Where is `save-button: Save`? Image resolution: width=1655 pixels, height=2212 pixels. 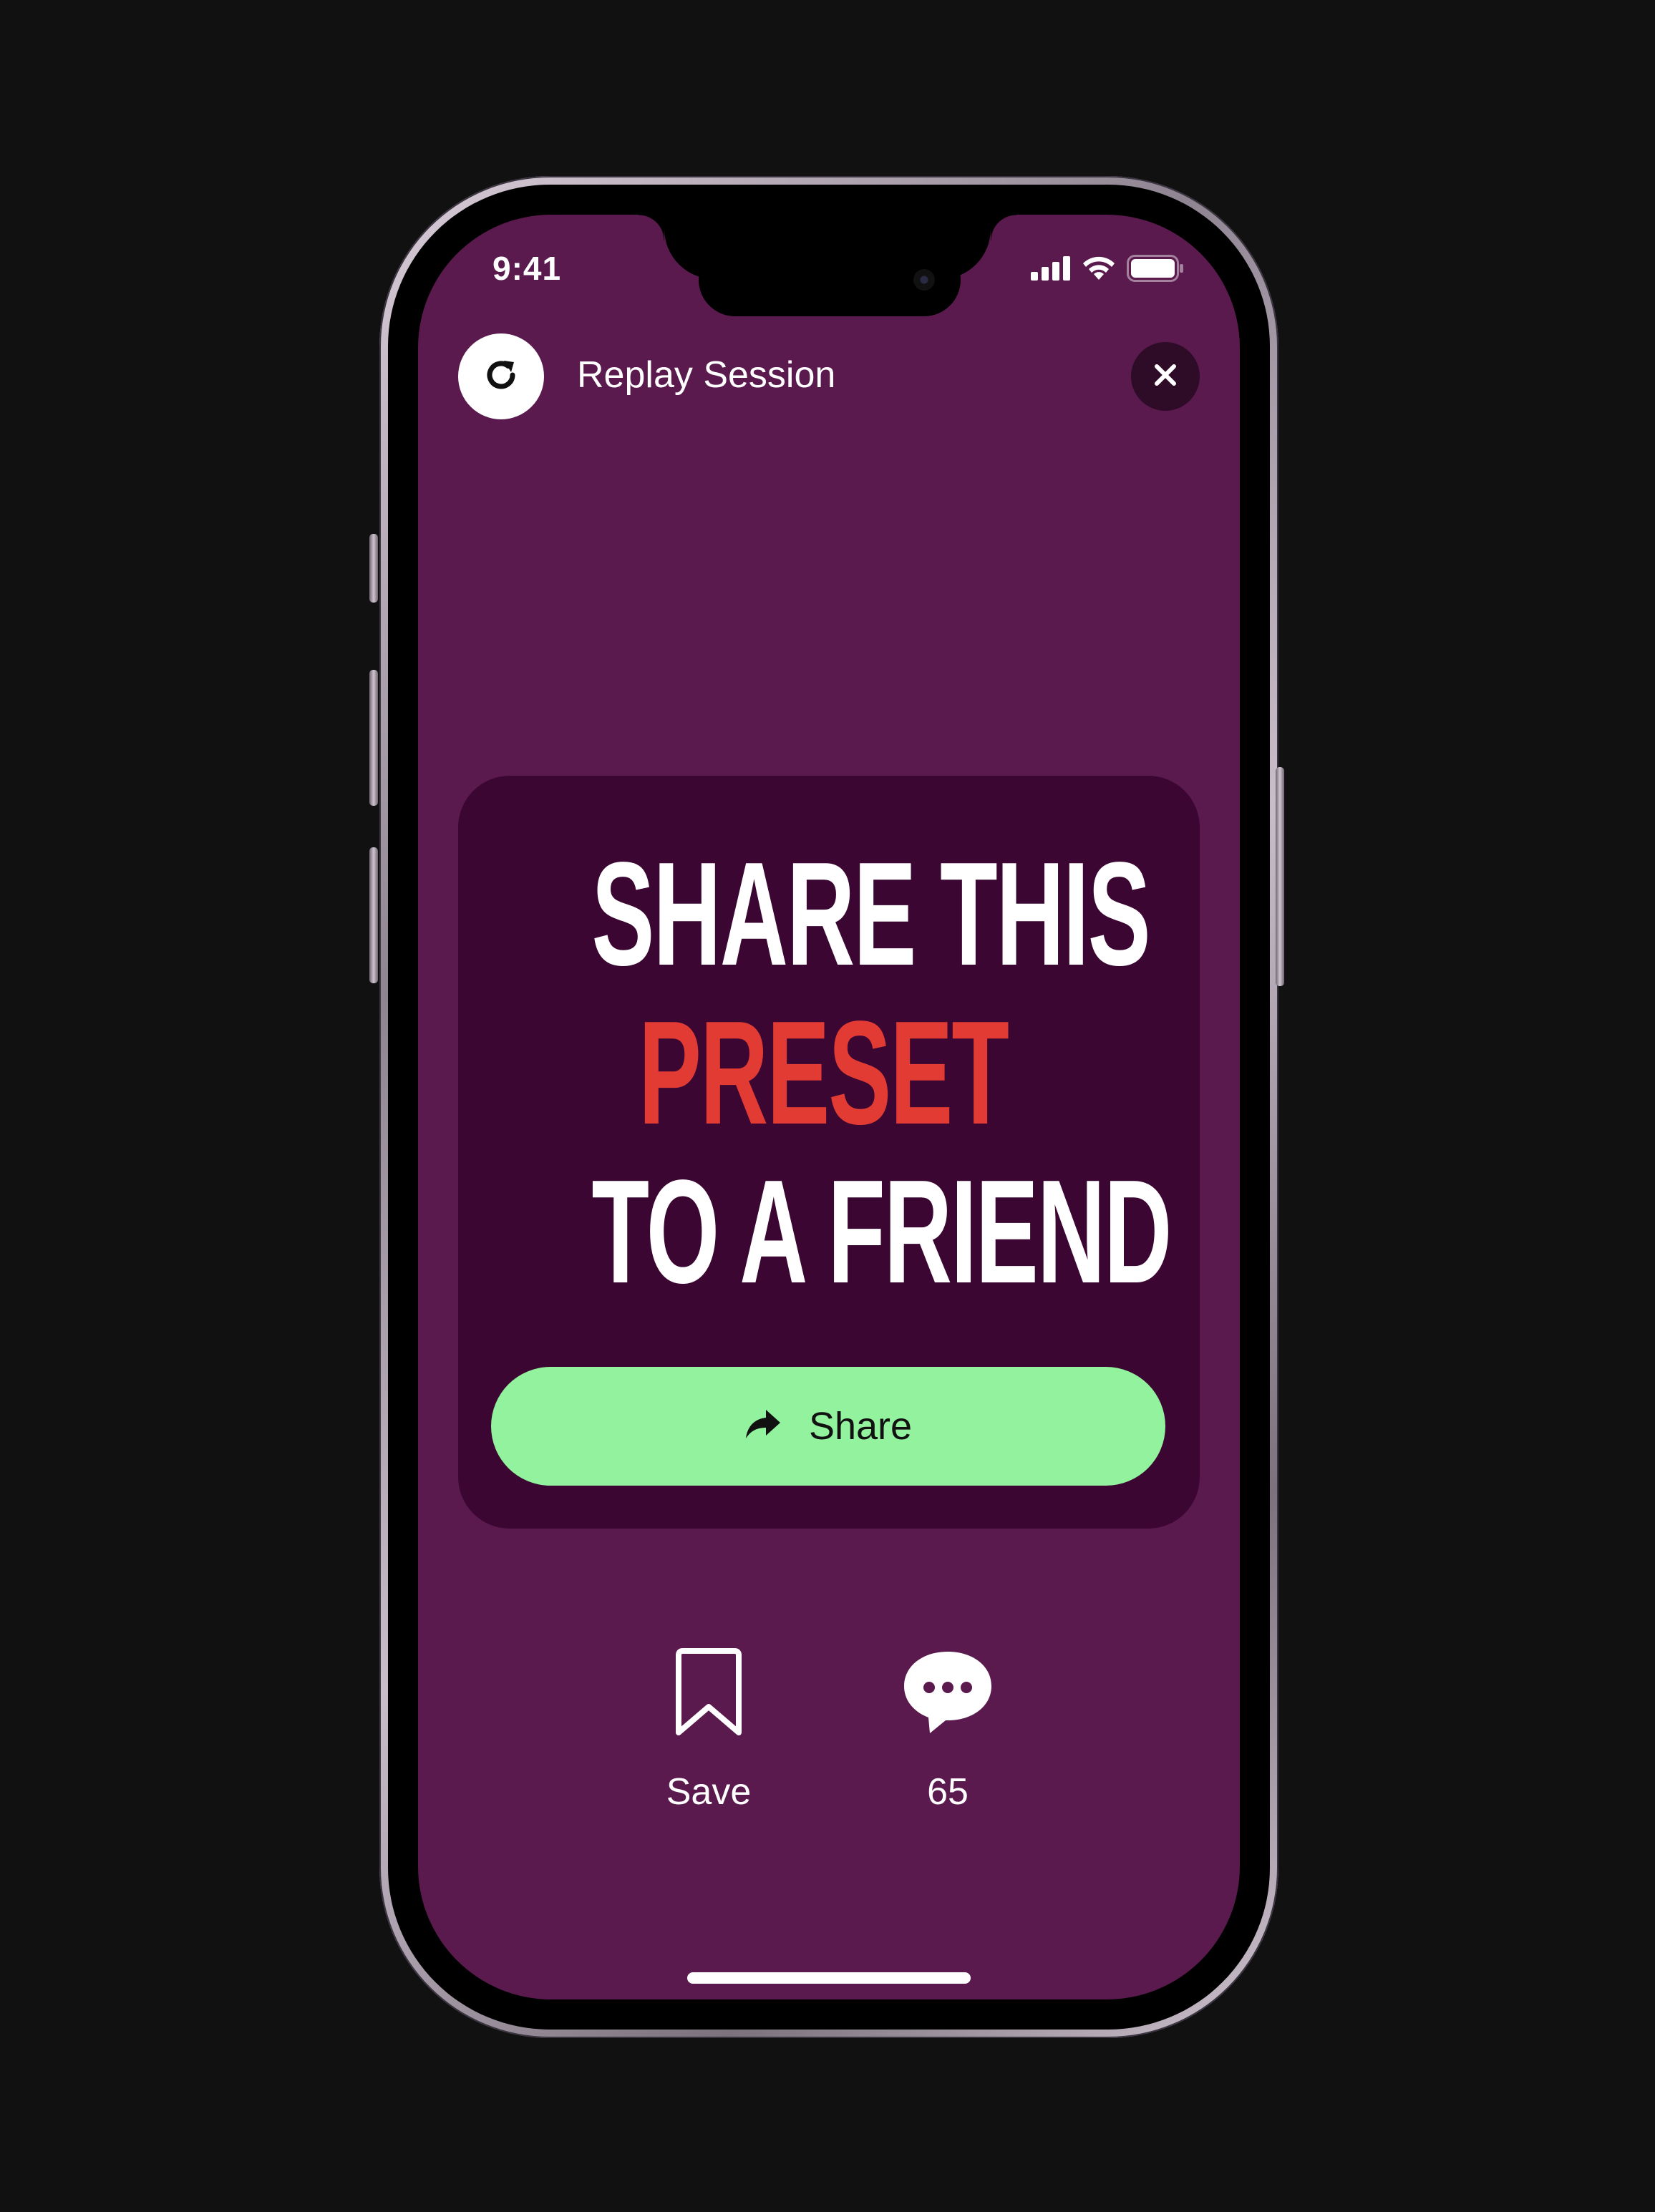 save-button: Save is located at coordinates (708, 1729).